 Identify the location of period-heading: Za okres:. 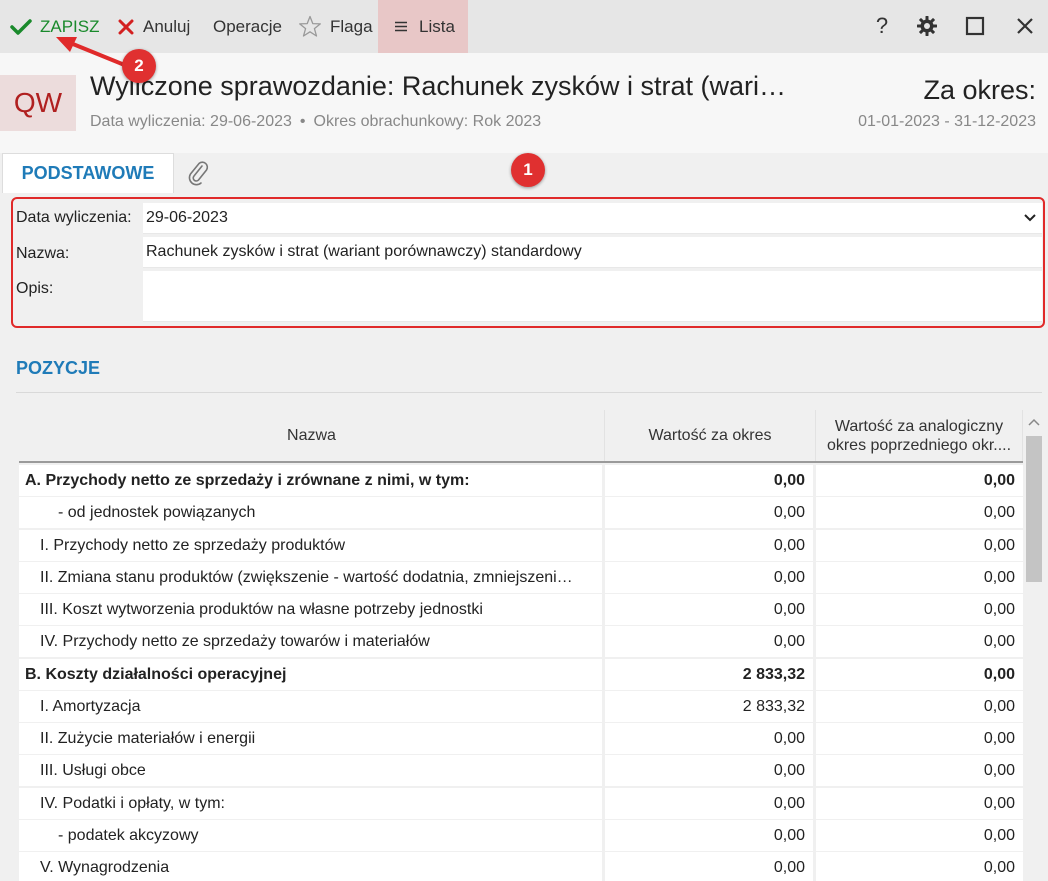
(979, 90).